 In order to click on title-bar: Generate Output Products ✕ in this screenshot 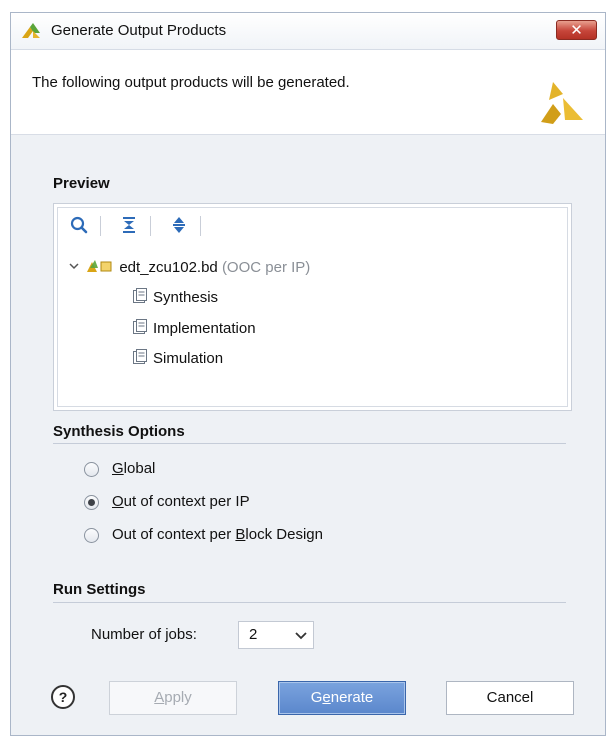, I will do `click(308, 31)`.